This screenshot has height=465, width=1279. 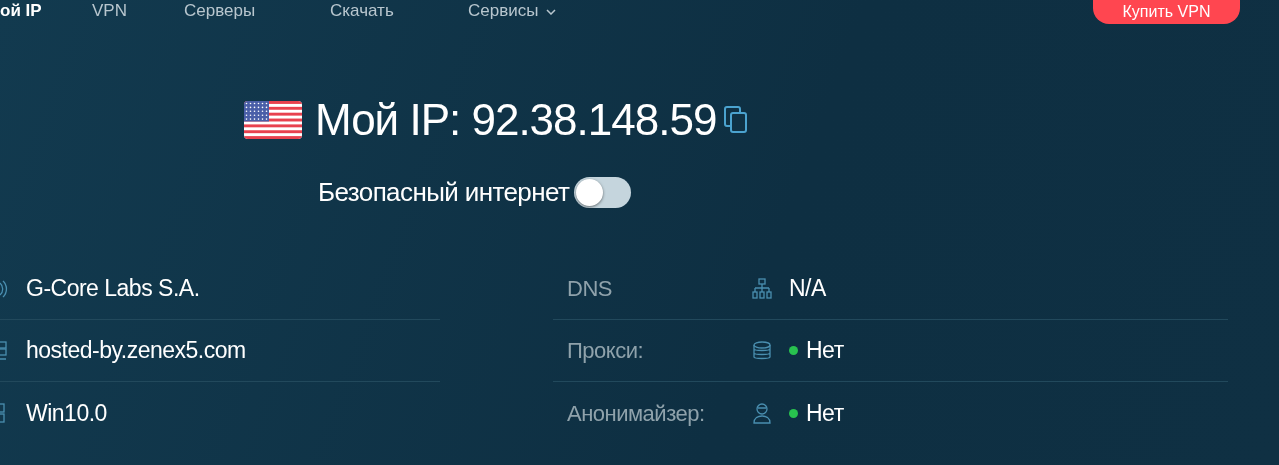 What do you see at coordinates (762, 350) in the screenshot?
I see `database-icon` at bounding box center [762, 350].